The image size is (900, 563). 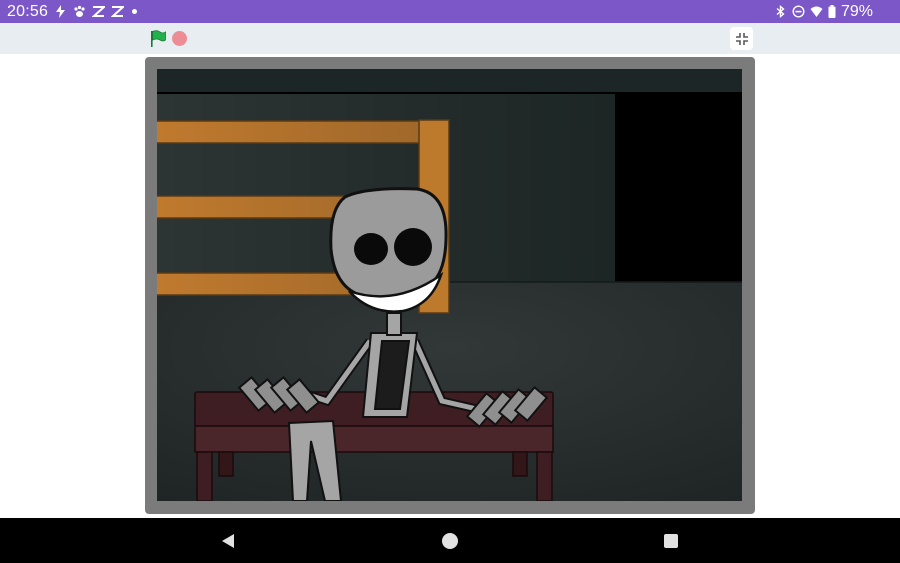 What do you see at coordinates (60, 11) in the screenshot?
I see `bolt-icon` at bounding box center [60, 11].